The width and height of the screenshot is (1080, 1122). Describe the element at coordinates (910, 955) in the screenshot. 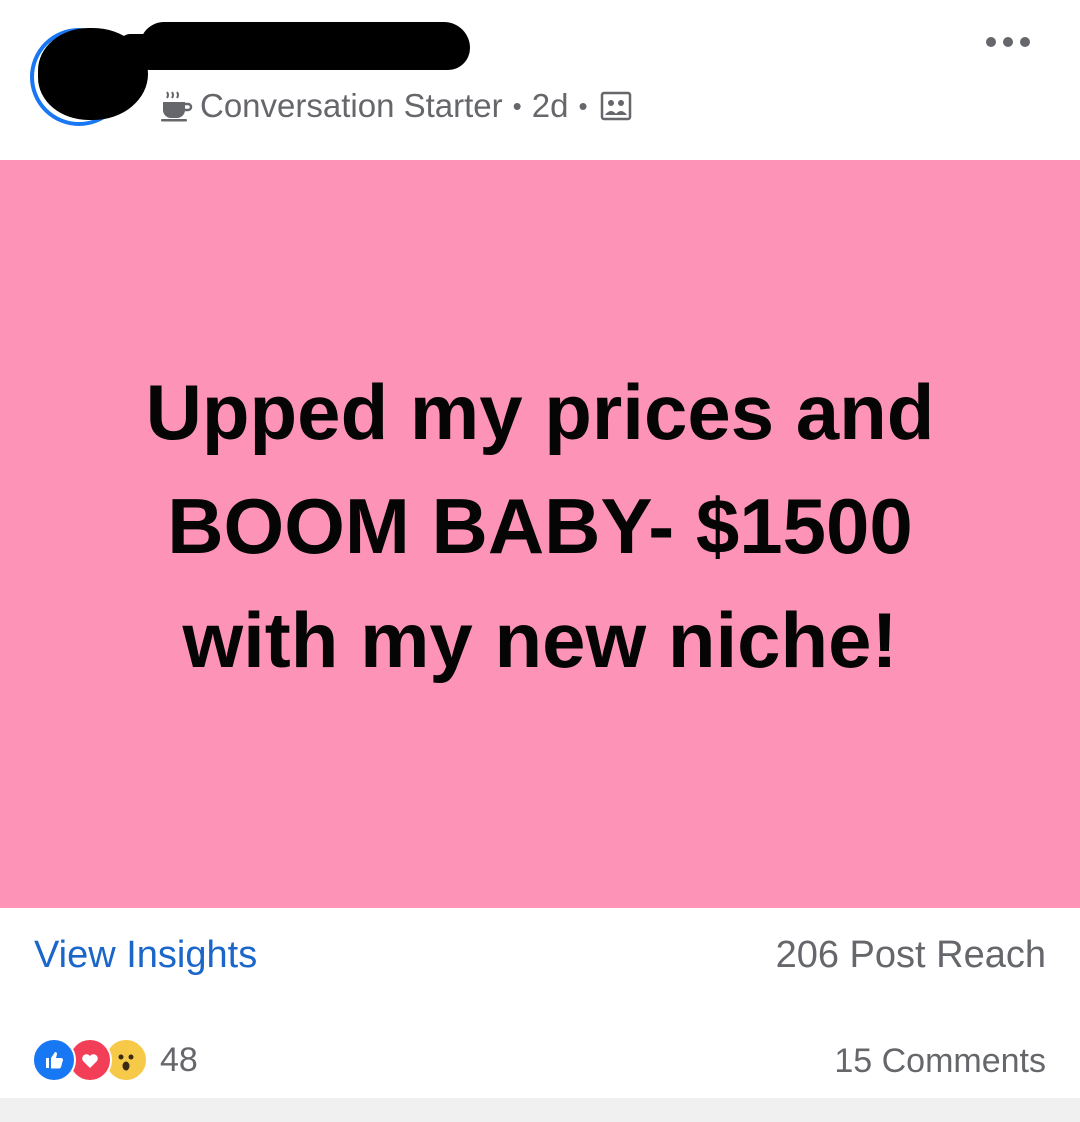

I see `post-reach: 206 Post Reach` at that location.